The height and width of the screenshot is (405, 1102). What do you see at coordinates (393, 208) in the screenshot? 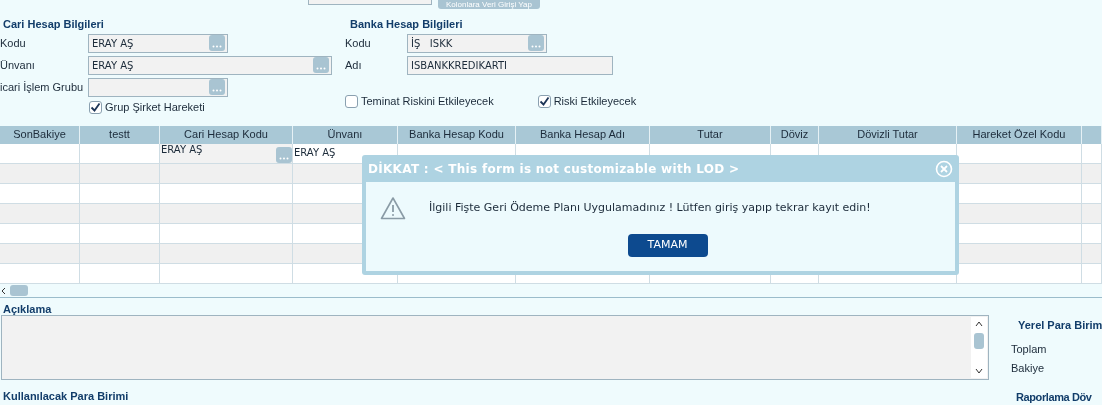
I see `warning-icon` at bounding box center [393, 208].